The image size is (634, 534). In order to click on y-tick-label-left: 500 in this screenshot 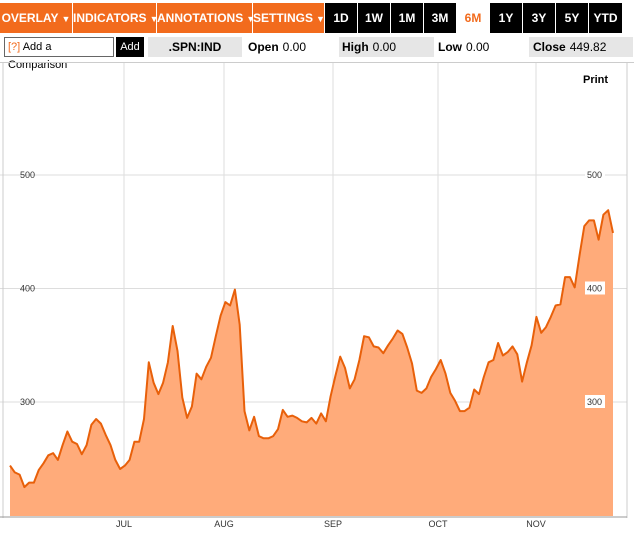, I will do `click(27, 175)`.